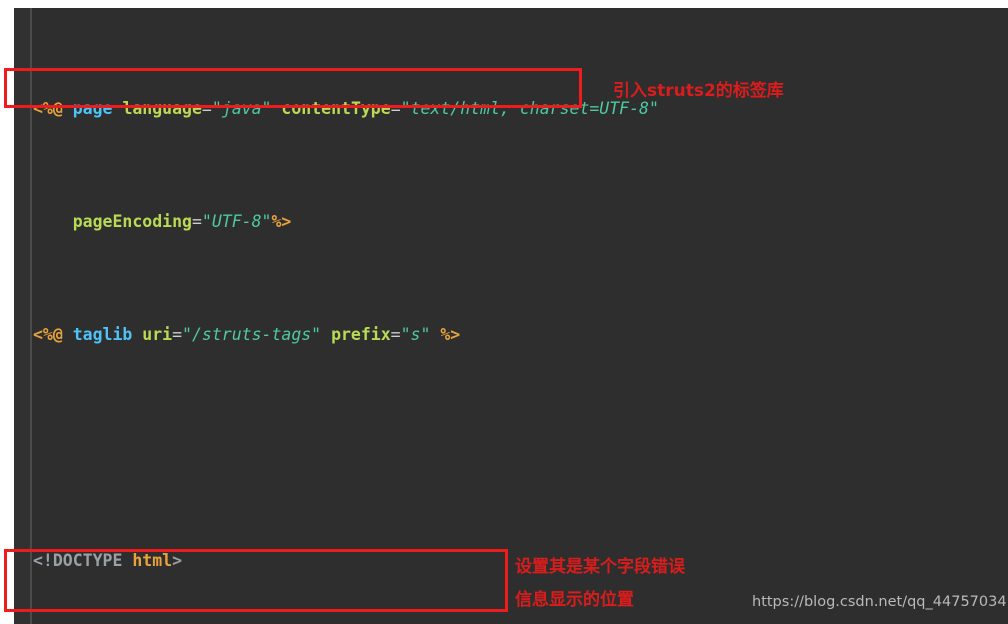 This screenshot has width=1008, height=624. I want to click on doctype-close: >, so click(177, 561).